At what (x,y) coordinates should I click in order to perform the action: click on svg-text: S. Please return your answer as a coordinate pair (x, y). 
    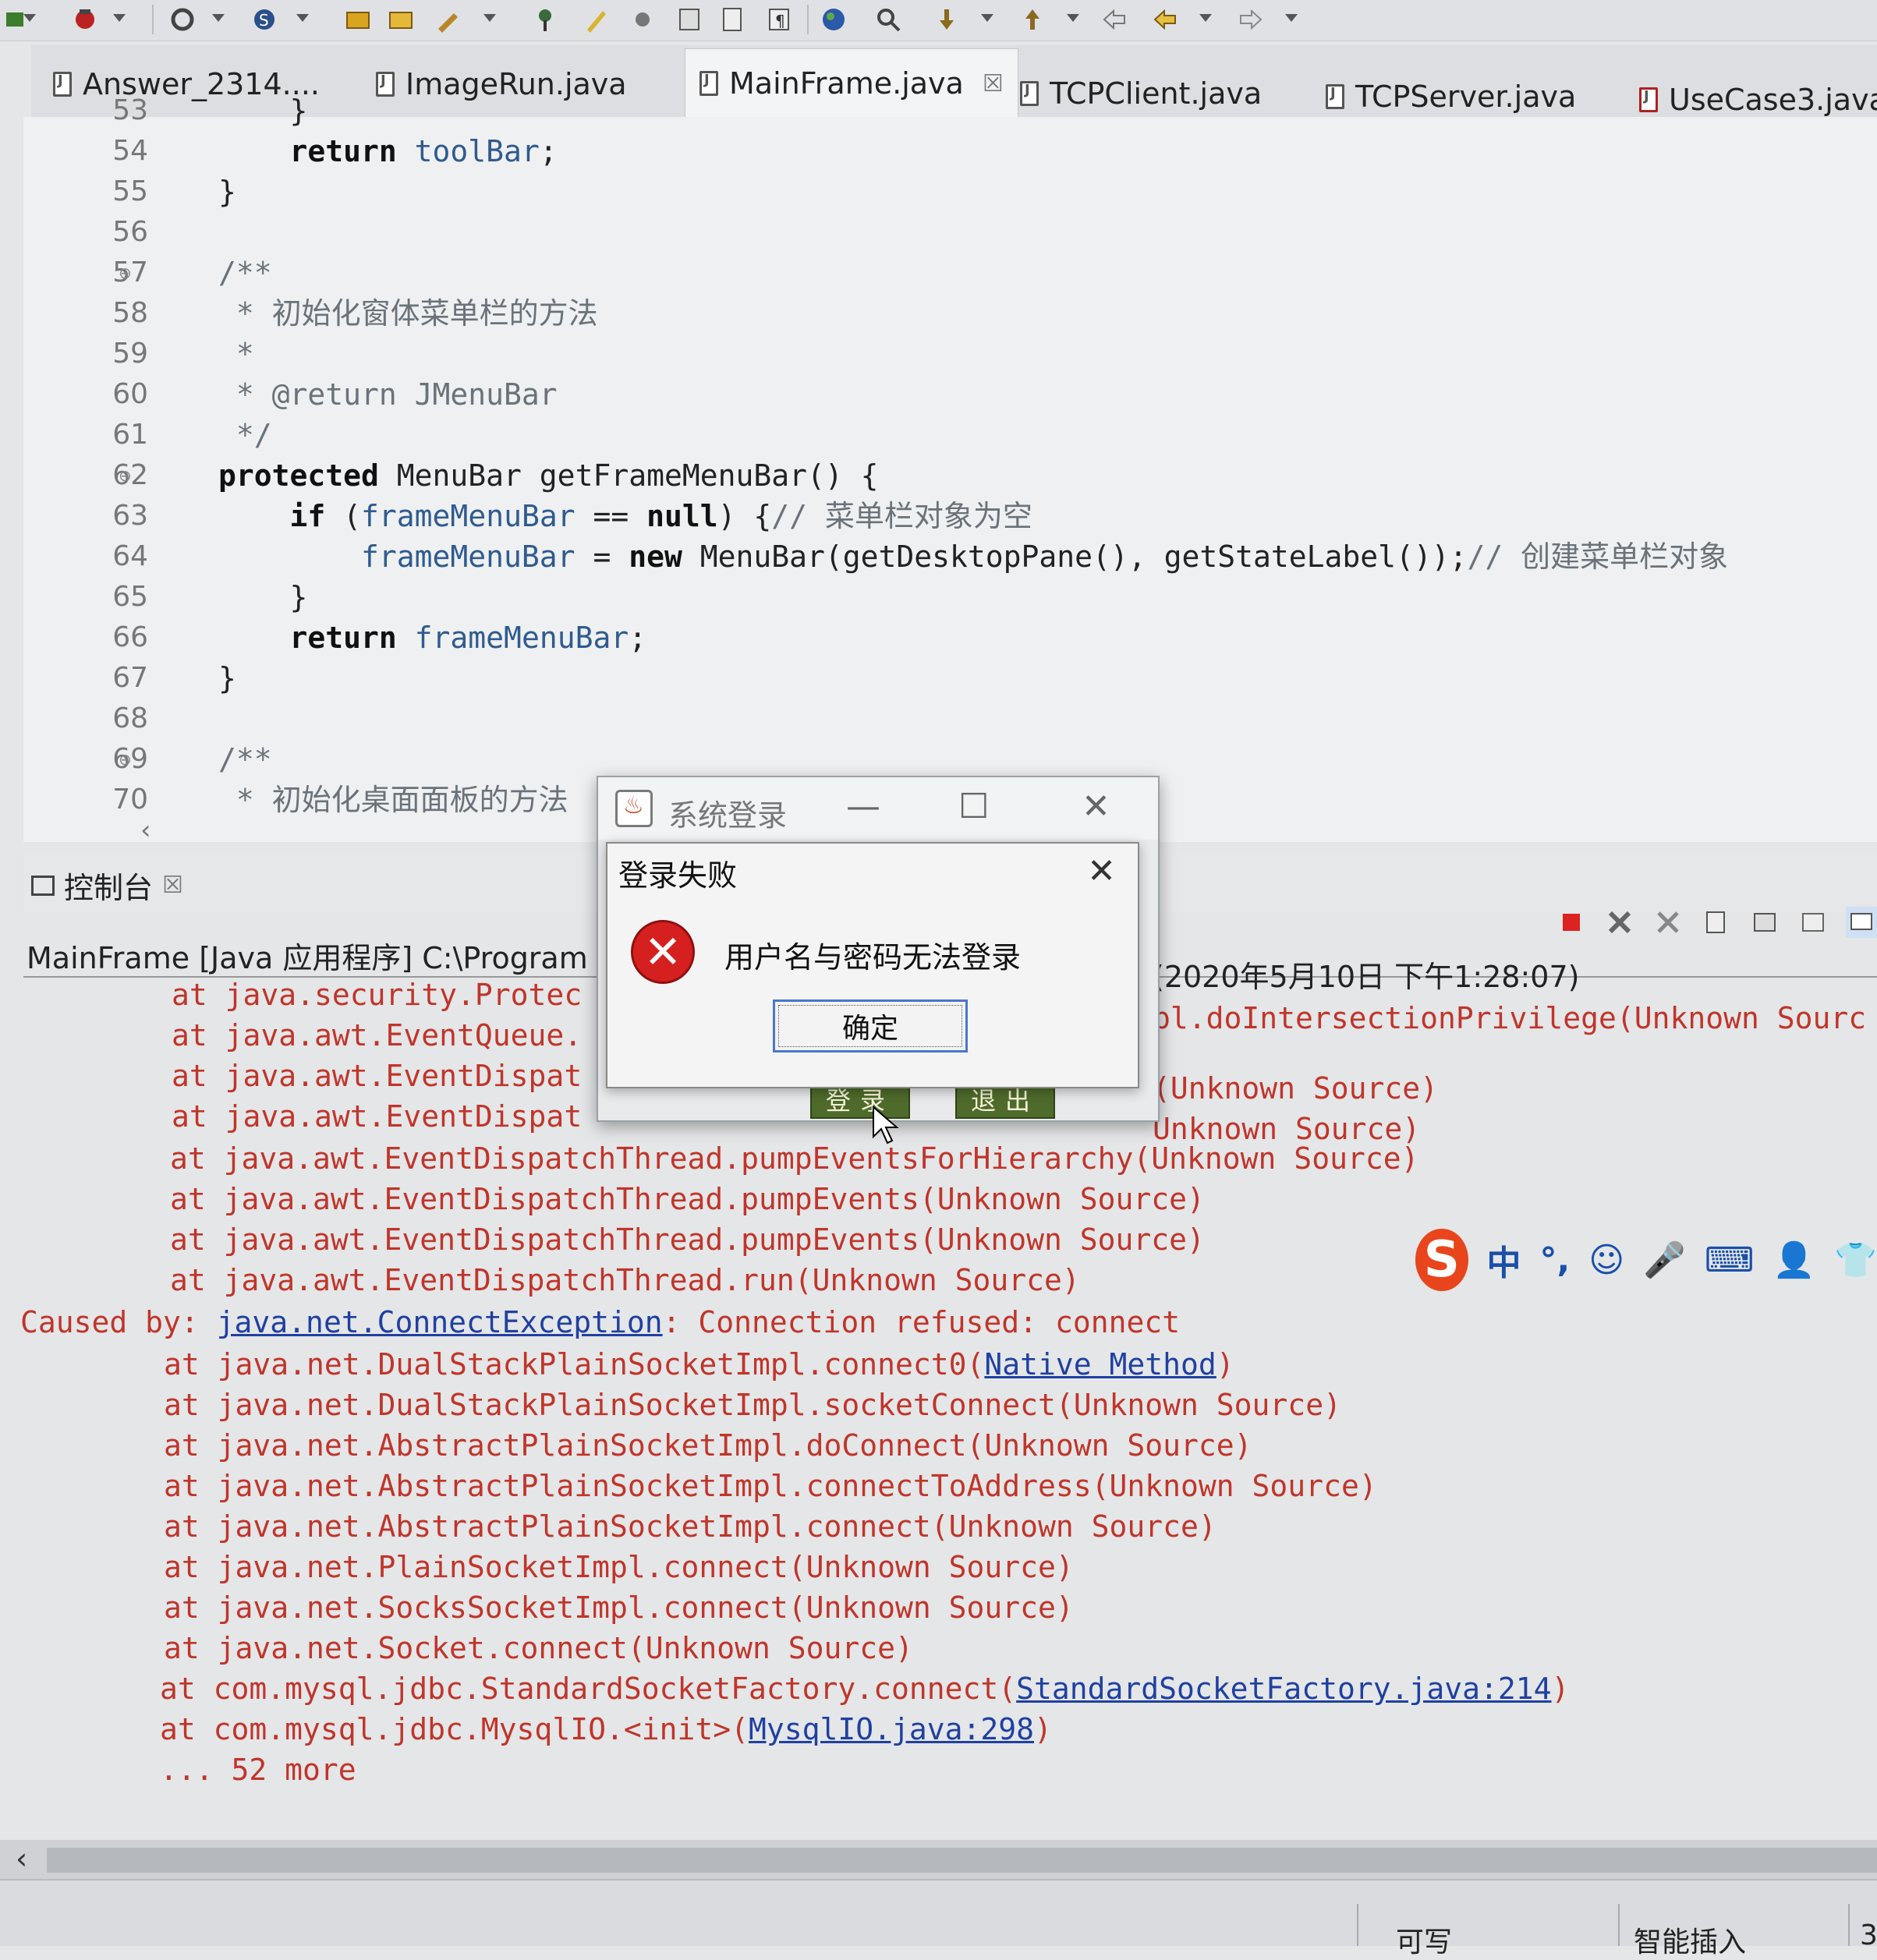
    Looking at the image, I should click on (264, 20).